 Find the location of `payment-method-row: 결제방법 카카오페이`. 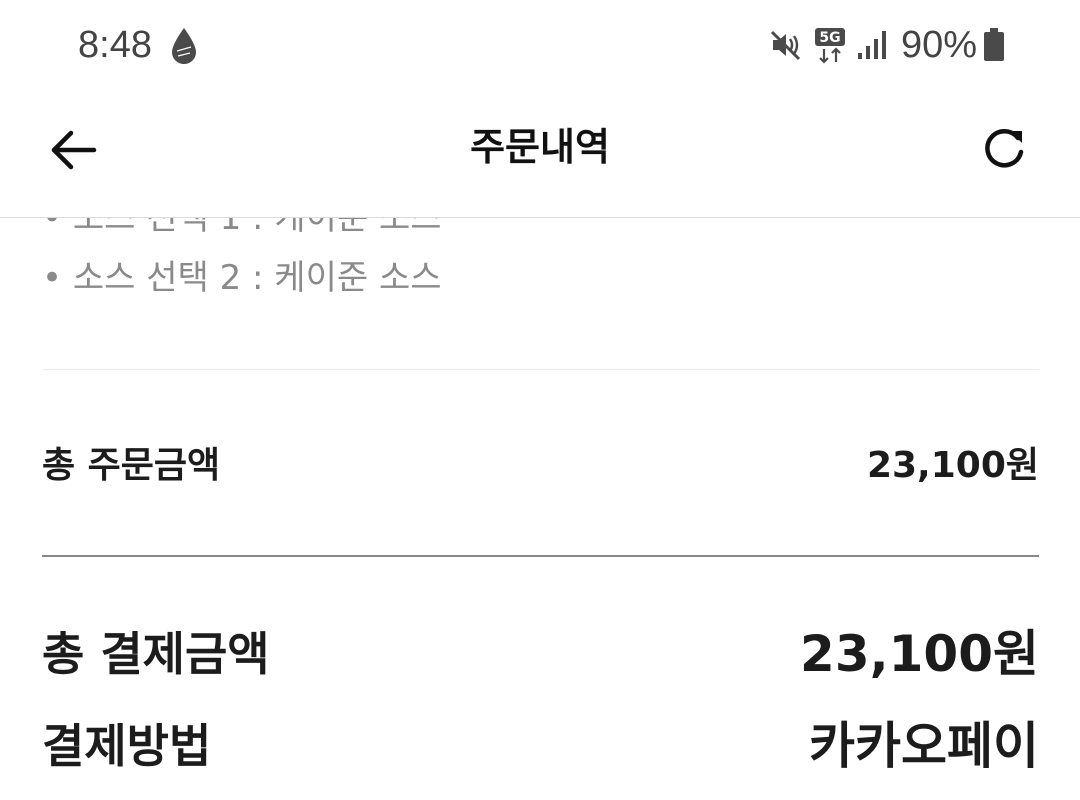

payment-method-row: 결제방법 카카오페이 is located at coordinates (540, 746).